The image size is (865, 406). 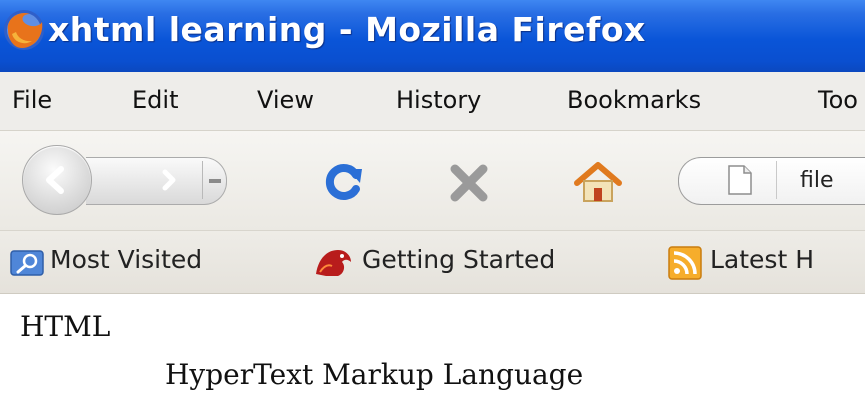 I want to click on menu-bookmarks: Bookmarks, so click(x=634, y=100).